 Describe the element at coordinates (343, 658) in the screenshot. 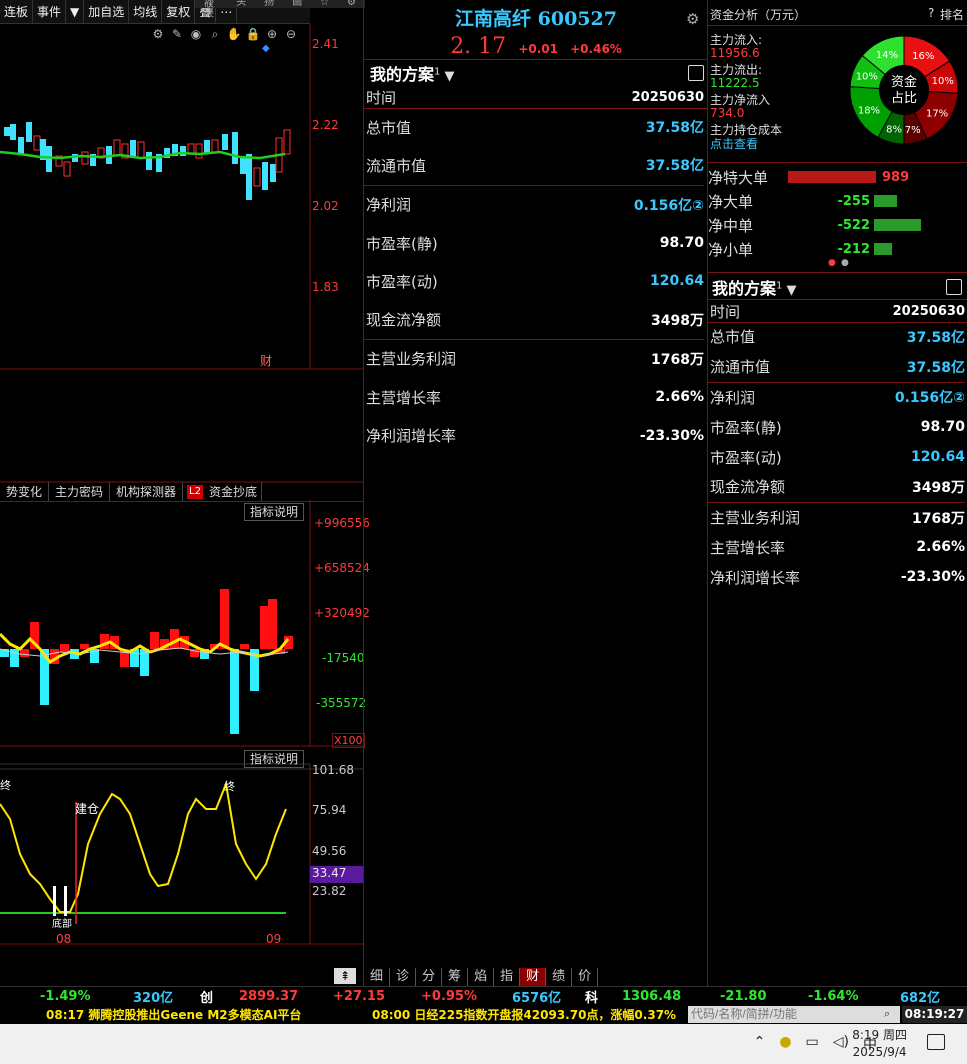

I see `indicator-axis-label: -17540` at that location.